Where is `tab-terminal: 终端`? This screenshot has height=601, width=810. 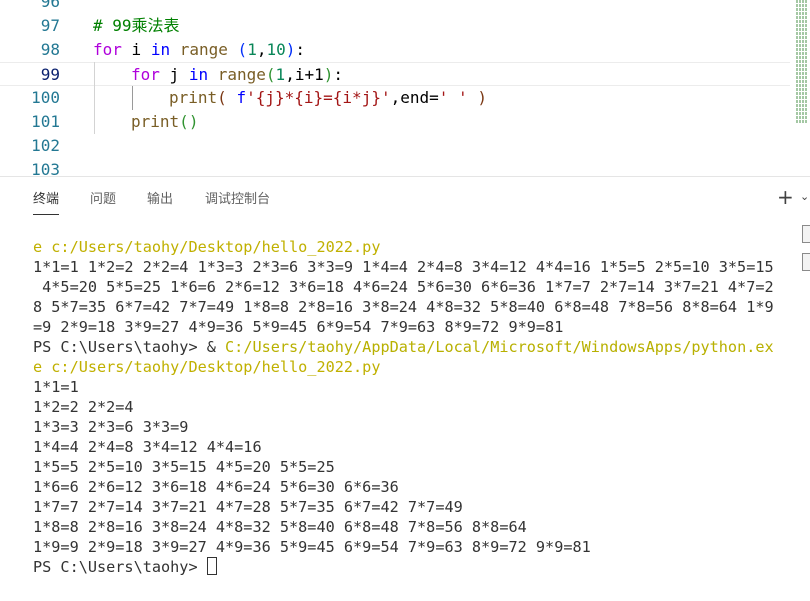
tab-terminal: 终端 is located at coordinates (46, 203).